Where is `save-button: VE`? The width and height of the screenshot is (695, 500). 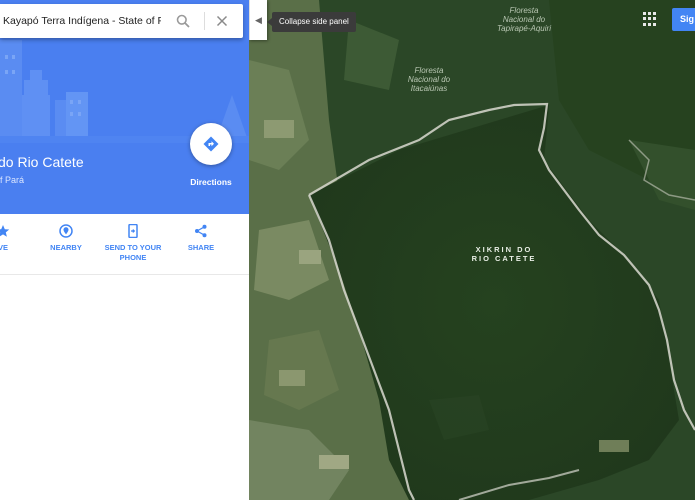
save-button: VE is located at coordinates (7, 238).